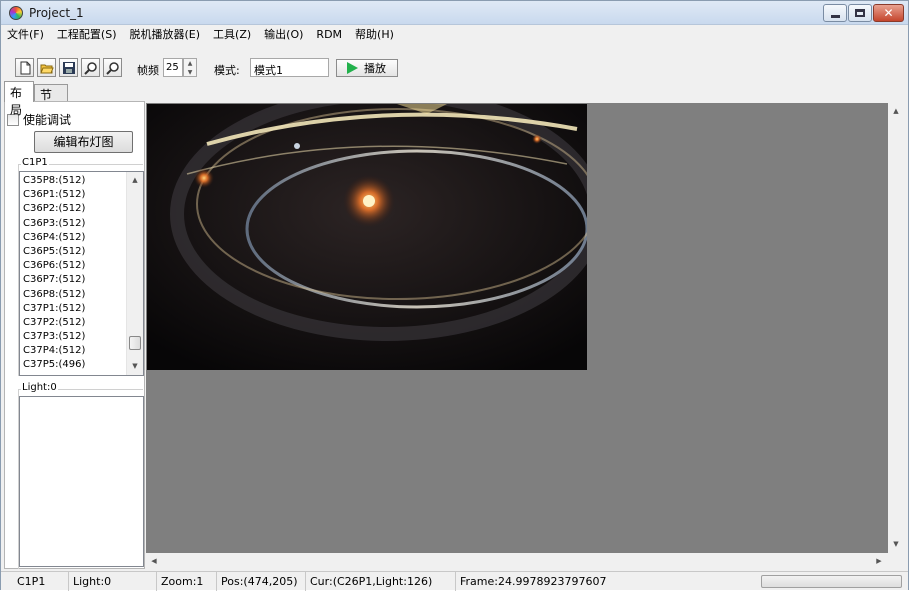  I want to click on menu-project-config: 工程配置(S), so click(87, 34).